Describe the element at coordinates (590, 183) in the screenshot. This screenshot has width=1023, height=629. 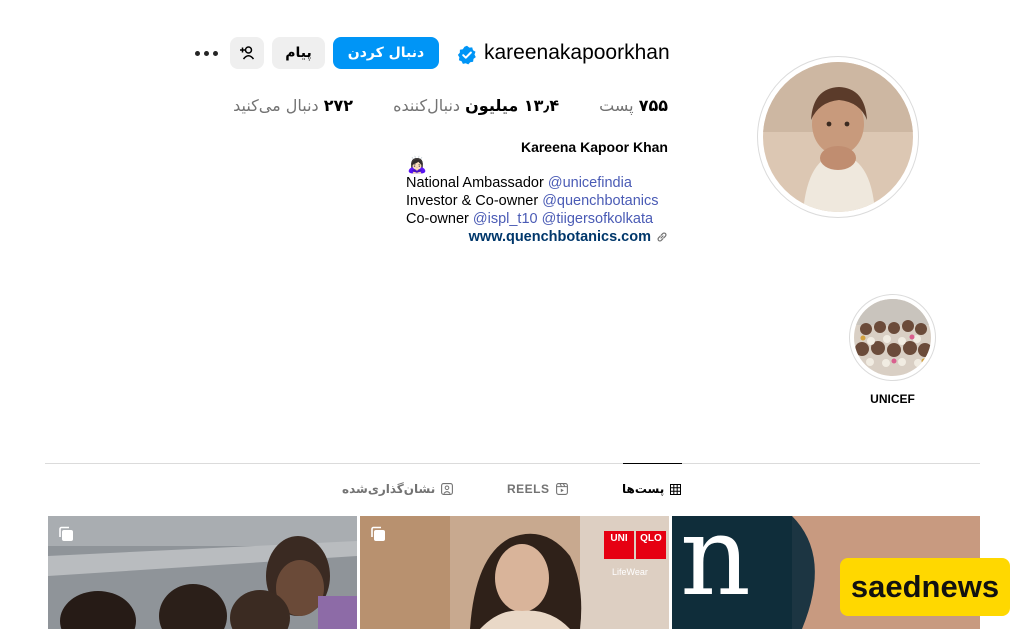
I see `mention-link: @unicefindia` at that location.